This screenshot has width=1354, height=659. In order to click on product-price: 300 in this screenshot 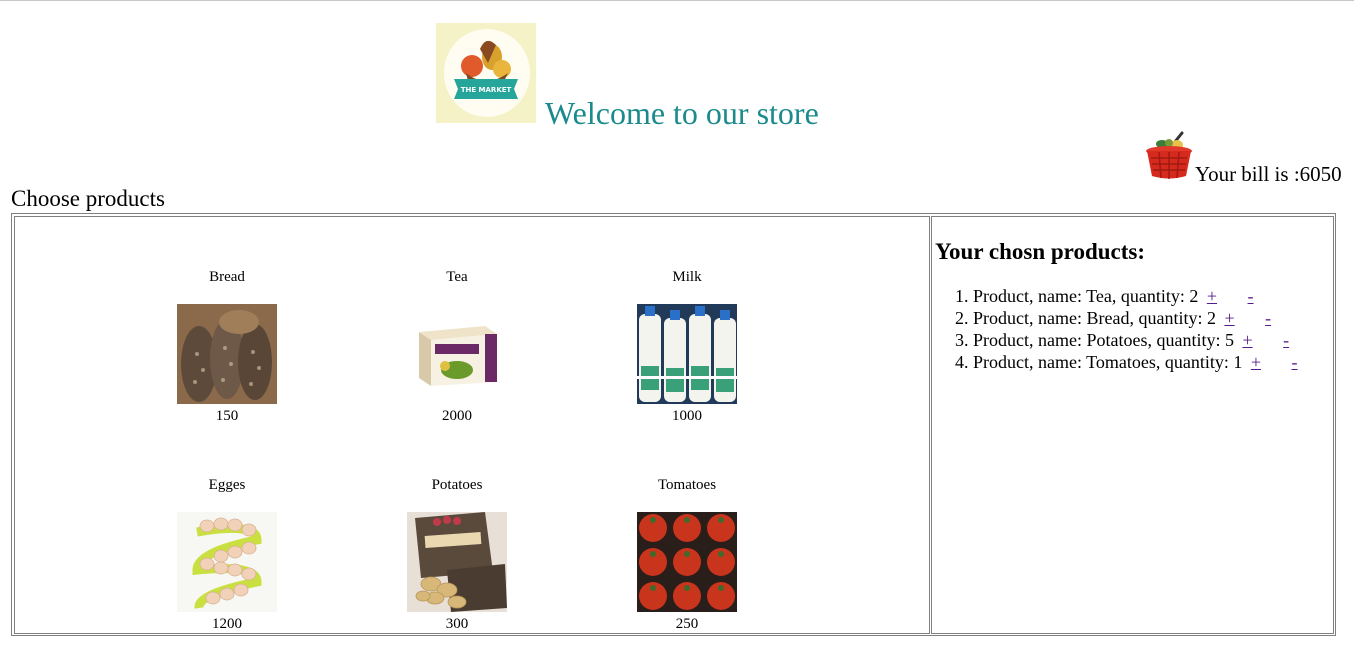, I will do `click(457, 624)`.